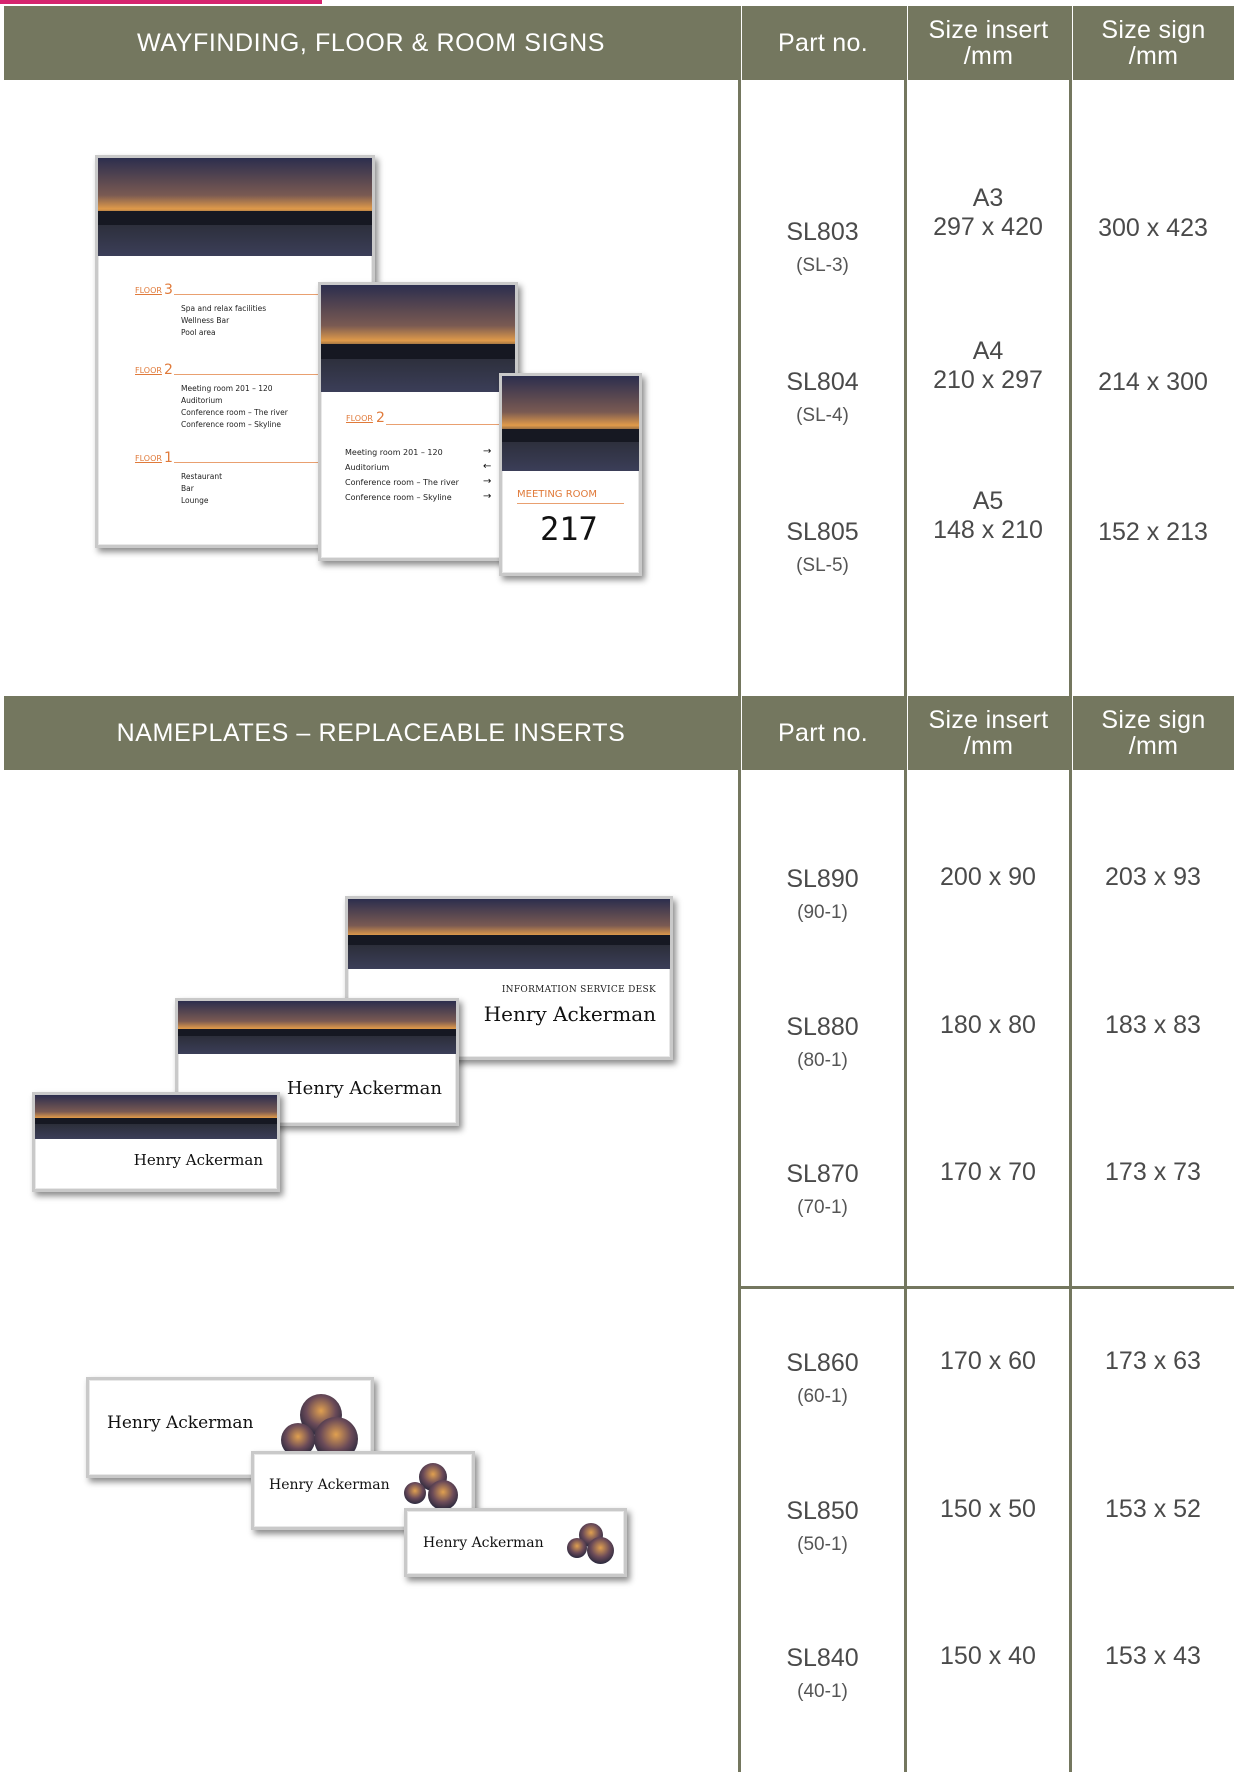  What do you see at coordinates (988, 351) in the screenshot?
I see `paper-format: A4` at bounding box center [988, 351].